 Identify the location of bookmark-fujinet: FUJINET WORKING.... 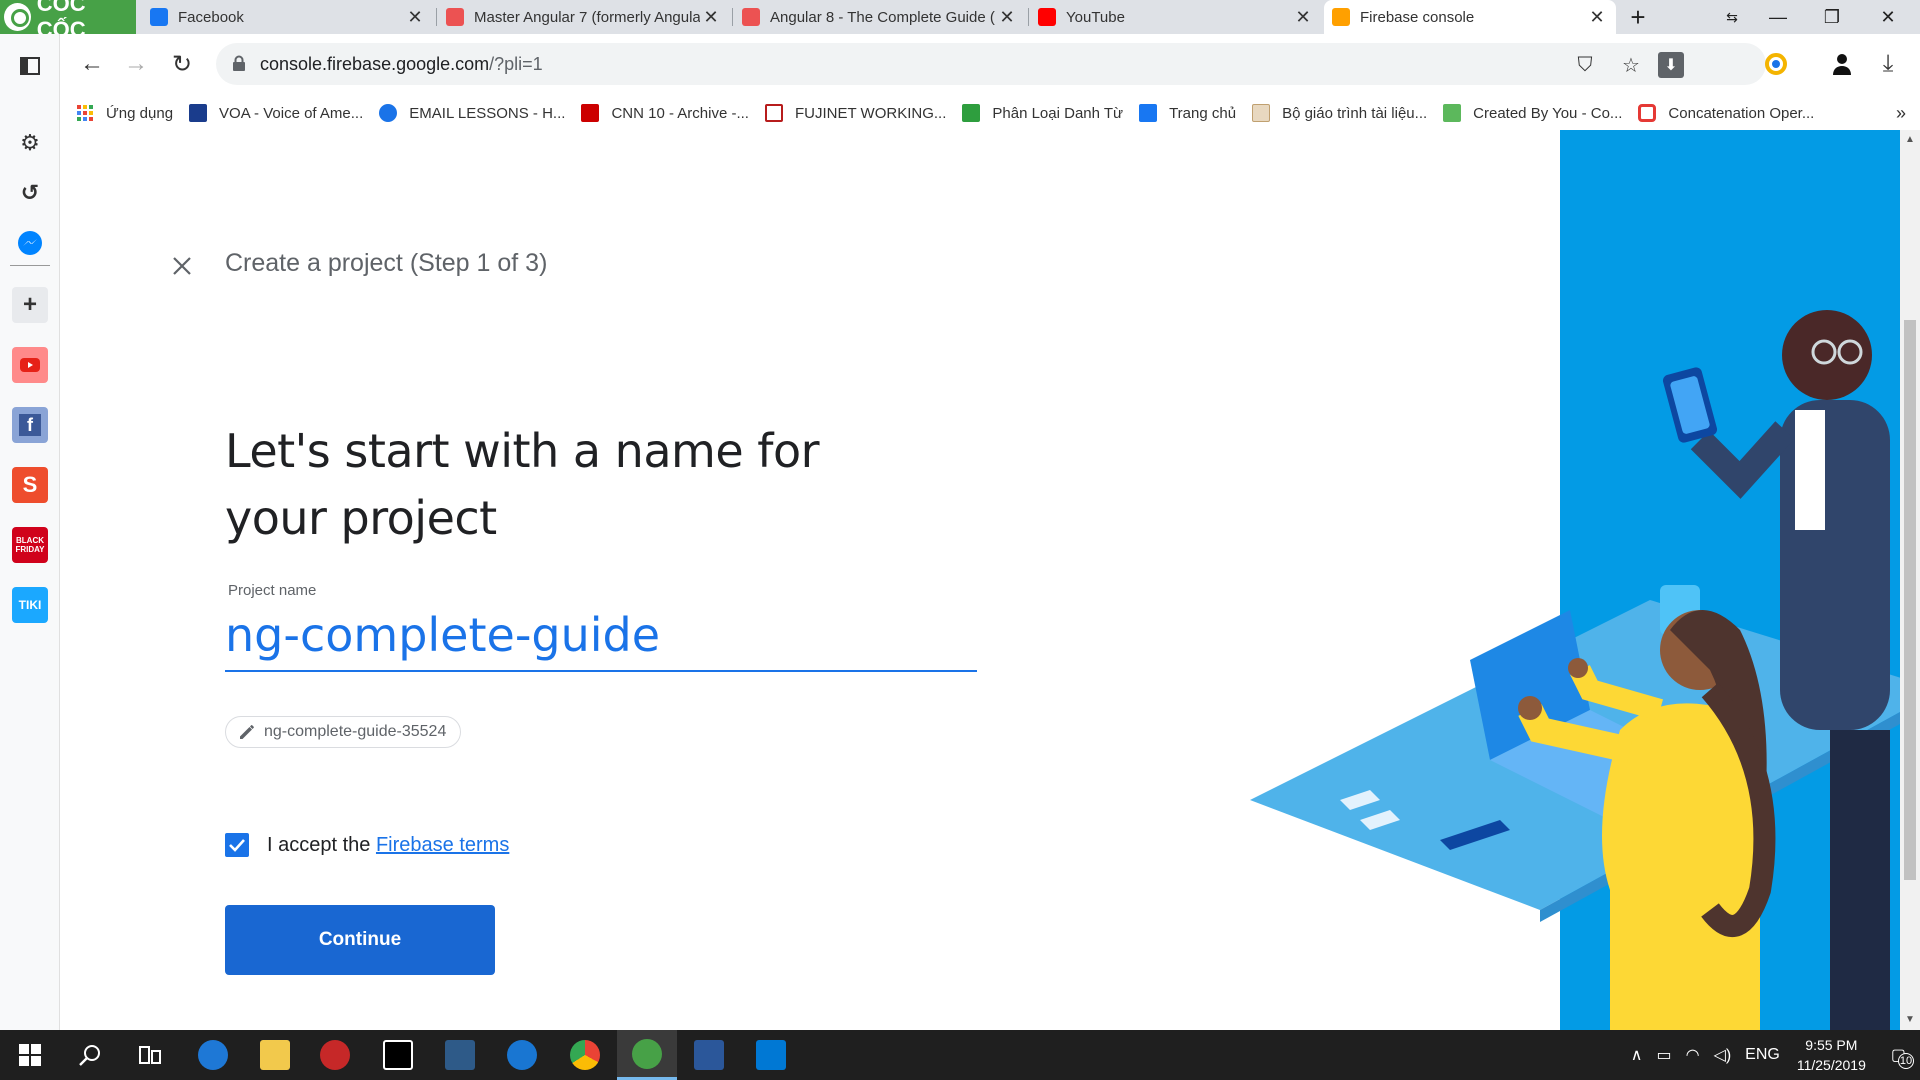
(855, 113).